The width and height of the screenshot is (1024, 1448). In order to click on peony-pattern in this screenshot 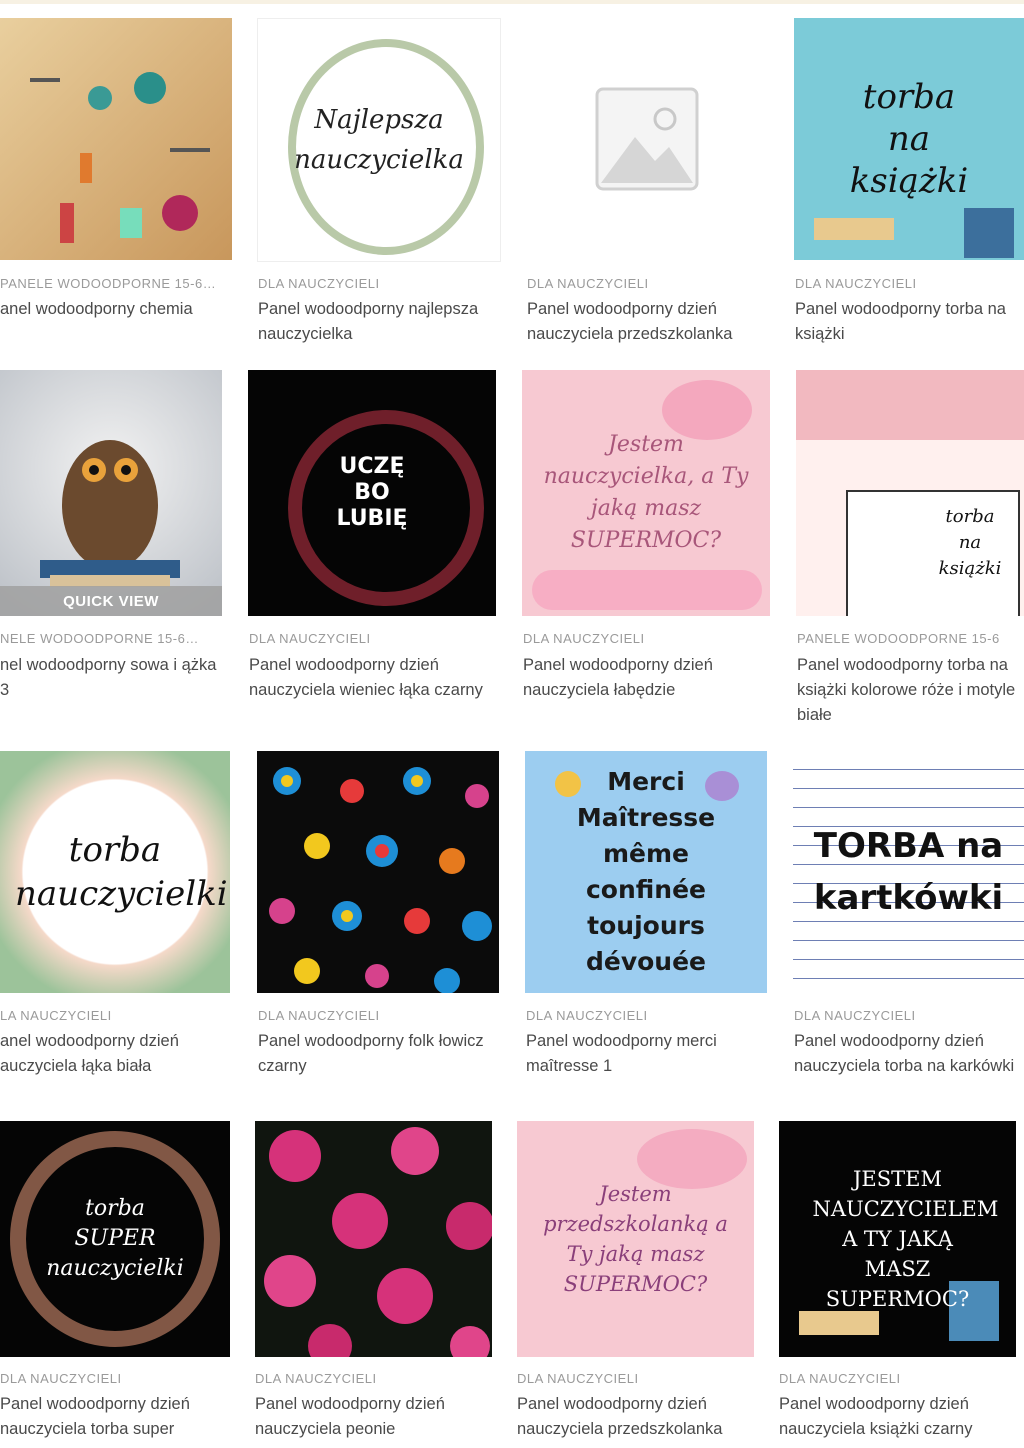, I will do `click(378, 1242)`.